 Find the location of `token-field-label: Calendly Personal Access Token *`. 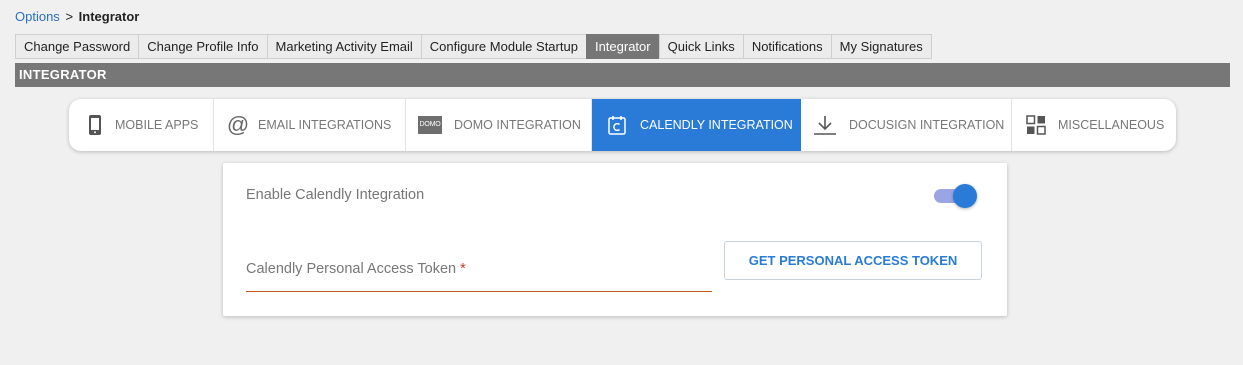

token-field-label: Calendly Personal Access Token * is located at coordinates (356, 269).